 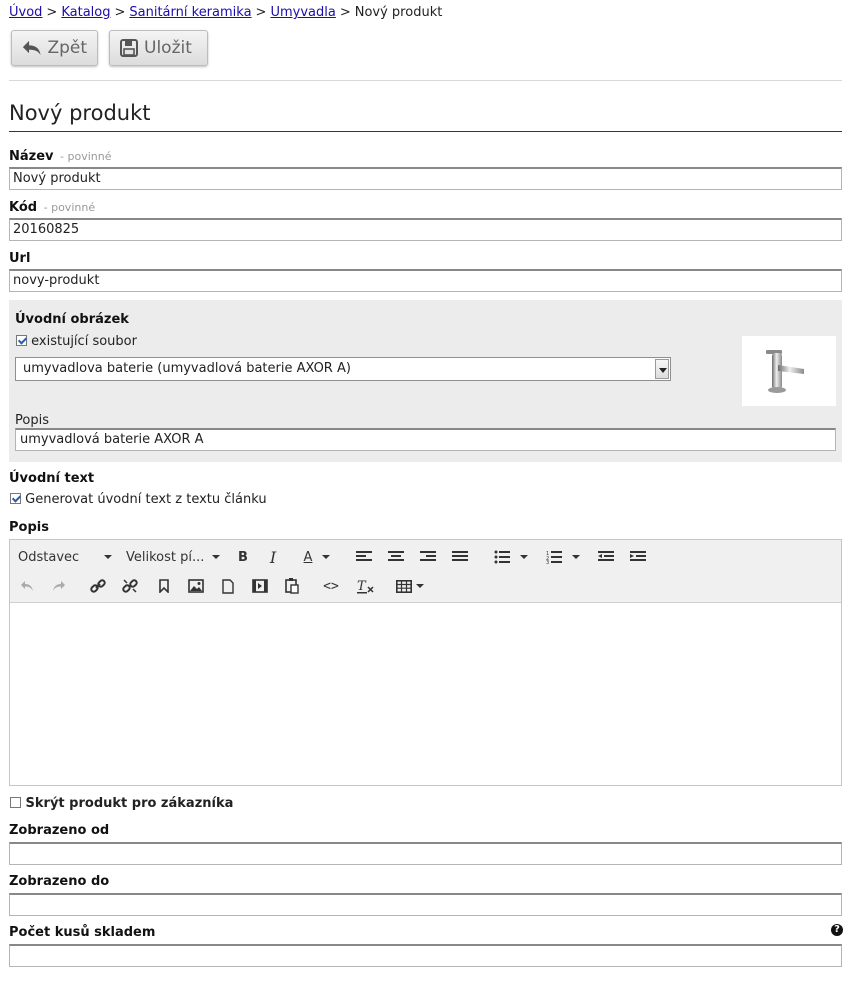 What do you see at coordinates (292, 586) in the screenshot?
I see `paste-icon` at bounding box center [292, 586].